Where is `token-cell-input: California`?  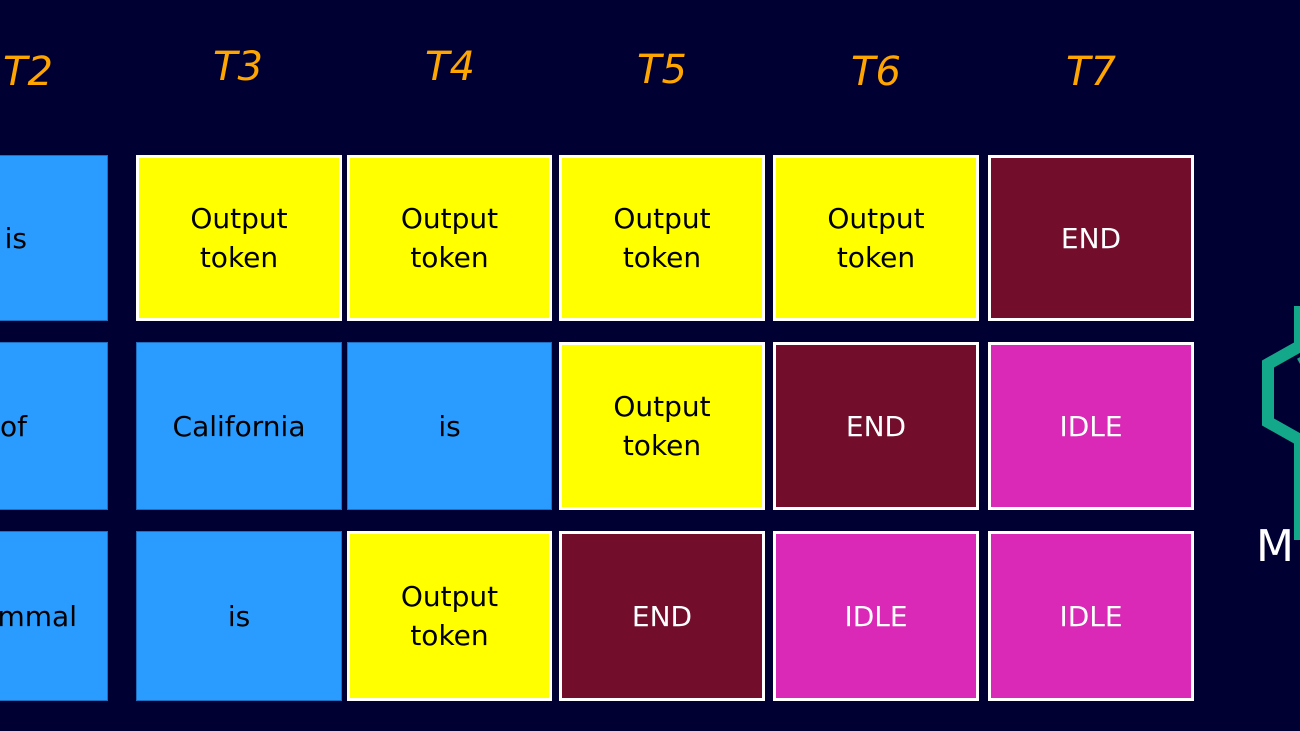
token-cell-input: California is located at coordinates (239, 426).